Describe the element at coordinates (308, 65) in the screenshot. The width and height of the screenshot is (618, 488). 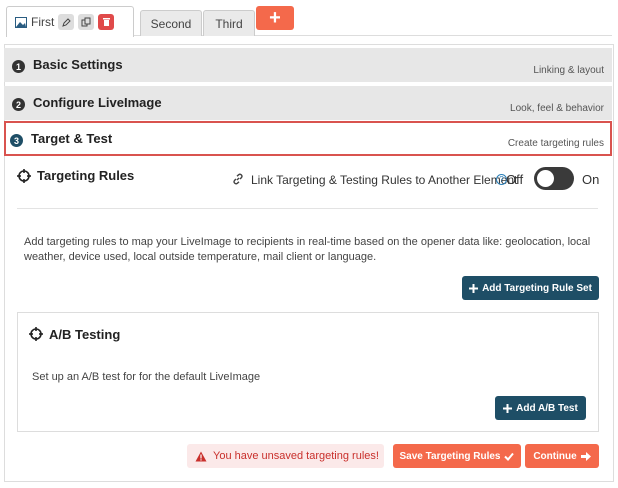
I see `step-basic-settings: 1 Basic Settings Linking & layout` at that location.